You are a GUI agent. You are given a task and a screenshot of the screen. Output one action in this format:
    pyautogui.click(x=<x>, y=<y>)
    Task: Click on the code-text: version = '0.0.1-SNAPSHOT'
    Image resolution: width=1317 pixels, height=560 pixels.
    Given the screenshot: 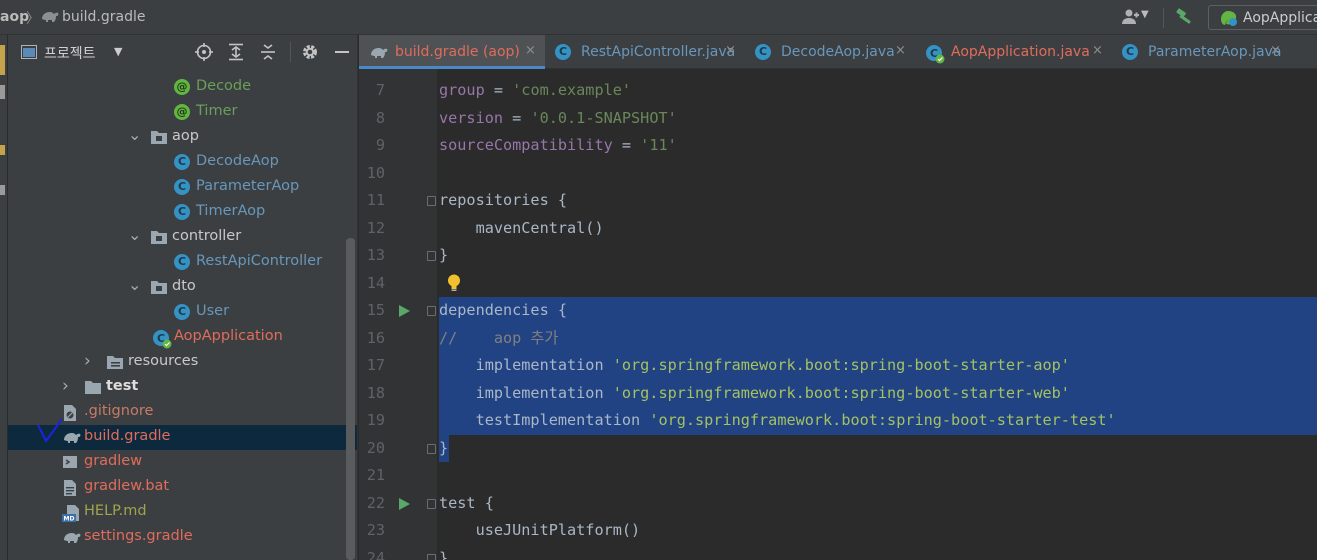 What is the action you would take?
    pyautogui.click(x=558, y=119)
    